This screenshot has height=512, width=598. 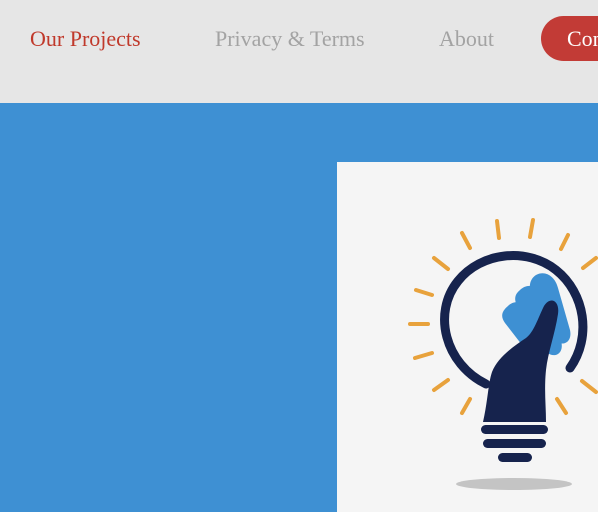 I want to click on contact-button: Contact, so click(x=569, y=38).